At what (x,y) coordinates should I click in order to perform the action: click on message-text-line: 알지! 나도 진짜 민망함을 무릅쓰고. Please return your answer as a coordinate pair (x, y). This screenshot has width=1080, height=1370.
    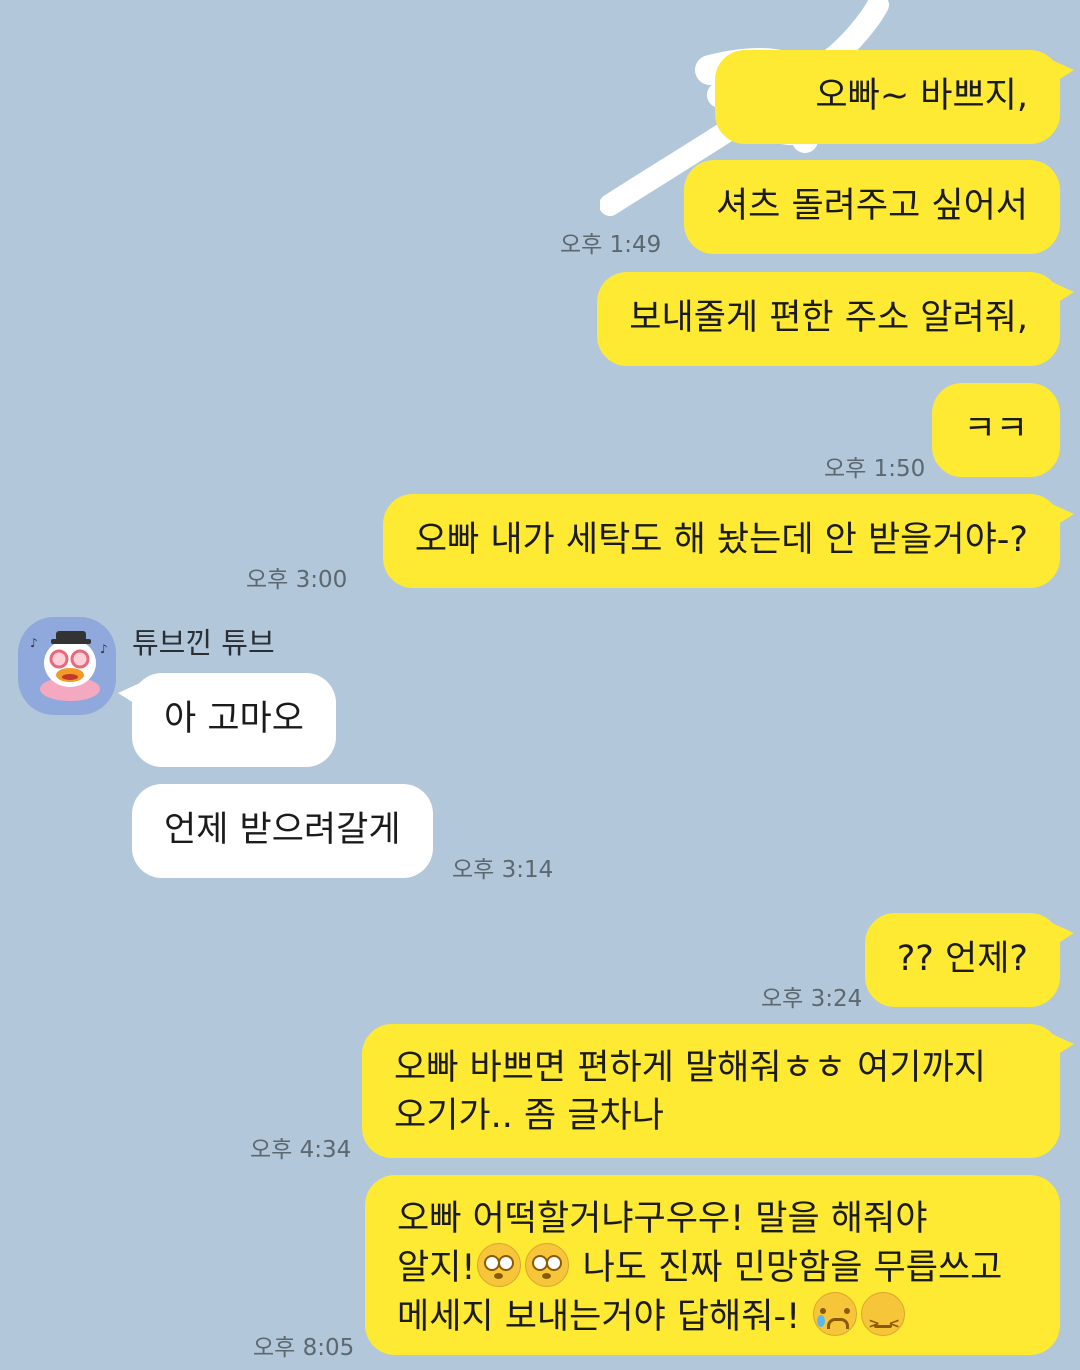
    Looking at the image, I should click on (712, 1267).